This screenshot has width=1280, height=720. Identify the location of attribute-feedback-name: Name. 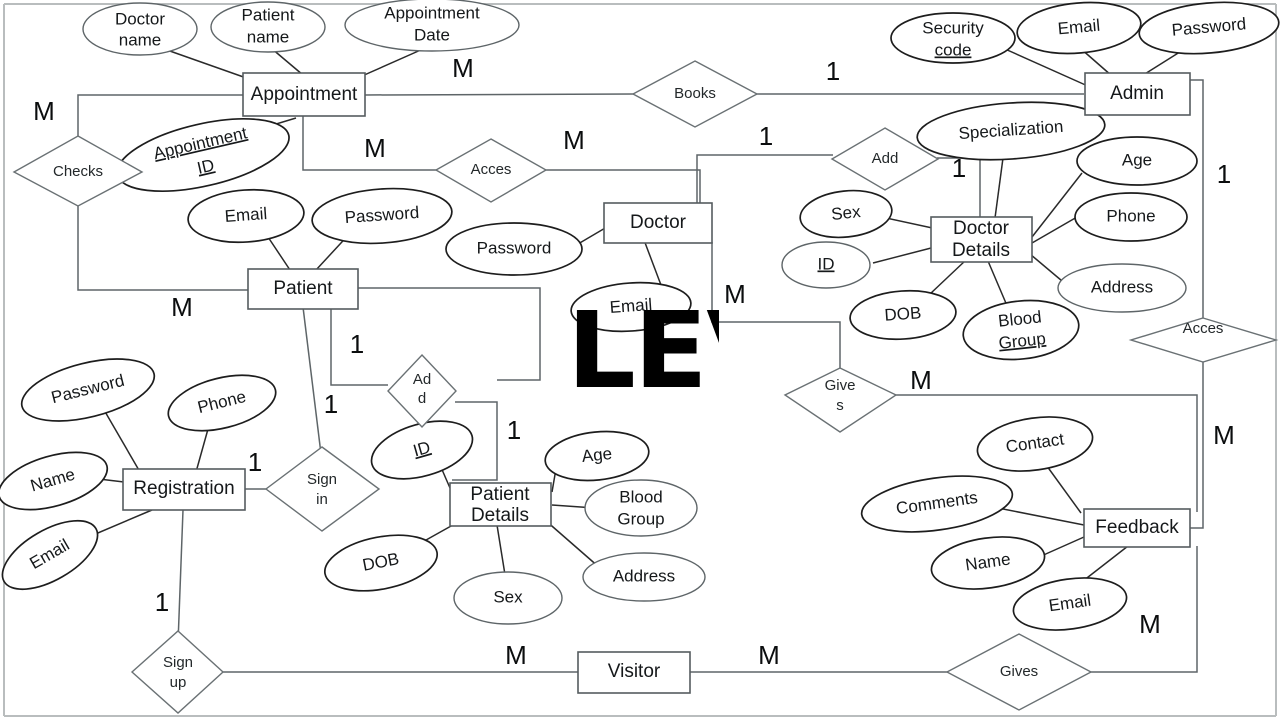
(988, 563).